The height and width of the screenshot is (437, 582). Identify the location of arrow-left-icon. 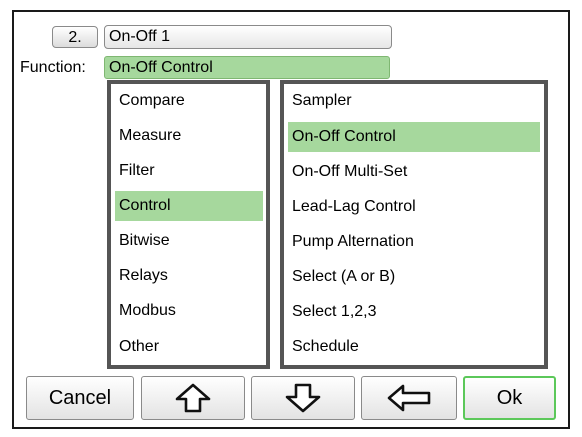
(409, 398).